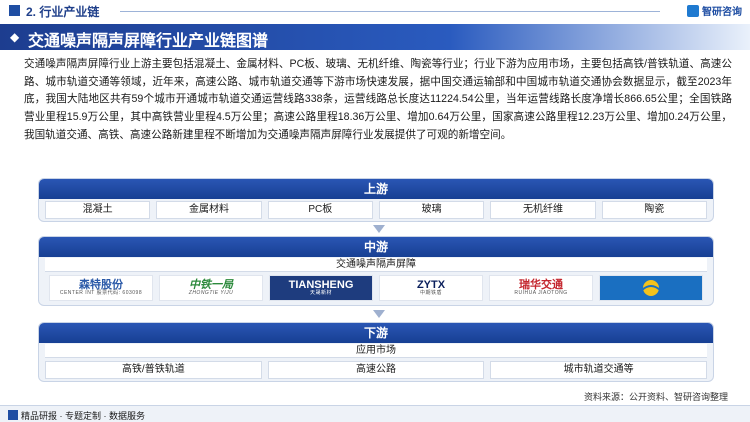 Image resolution: width=750 pixels, height=422 pixels. What do you see at coordinates (376, 210) in the screenshot?
I see `upstream-items: 混凝土 金属材料 PC板 玻璃 无机纤维 陶瓷` at bounding box center [376, 210].